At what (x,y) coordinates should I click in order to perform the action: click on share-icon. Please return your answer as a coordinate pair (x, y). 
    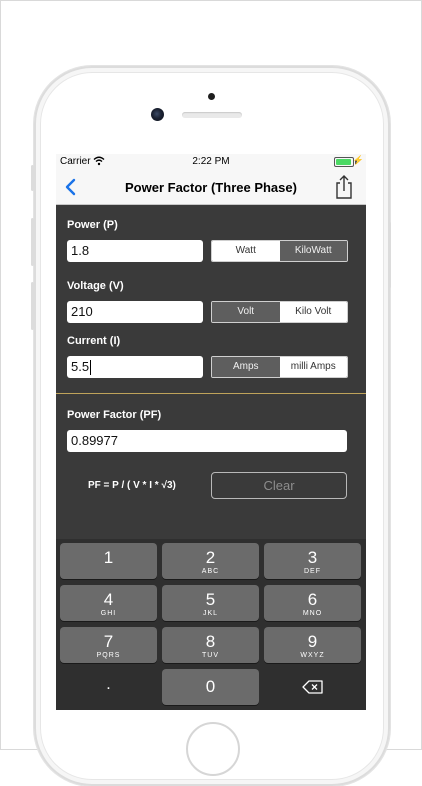
    Looking at the image, I should click on (344, 187).